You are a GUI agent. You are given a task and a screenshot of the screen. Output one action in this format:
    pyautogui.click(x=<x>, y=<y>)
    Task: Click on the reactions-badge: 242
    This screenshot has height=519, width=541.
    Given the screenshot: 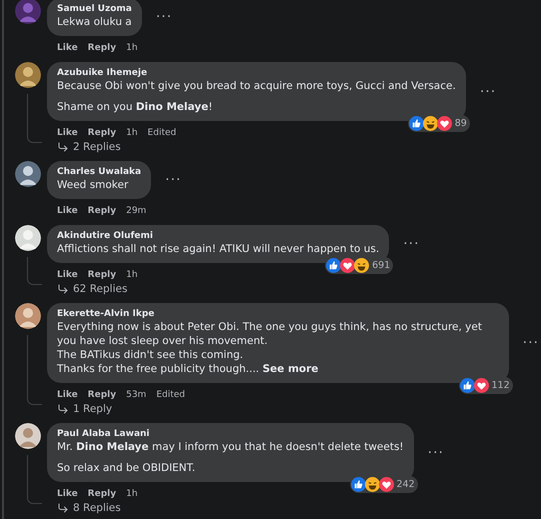 What is the action you would take?
    pyautogui.click(x=384, y=484)
    